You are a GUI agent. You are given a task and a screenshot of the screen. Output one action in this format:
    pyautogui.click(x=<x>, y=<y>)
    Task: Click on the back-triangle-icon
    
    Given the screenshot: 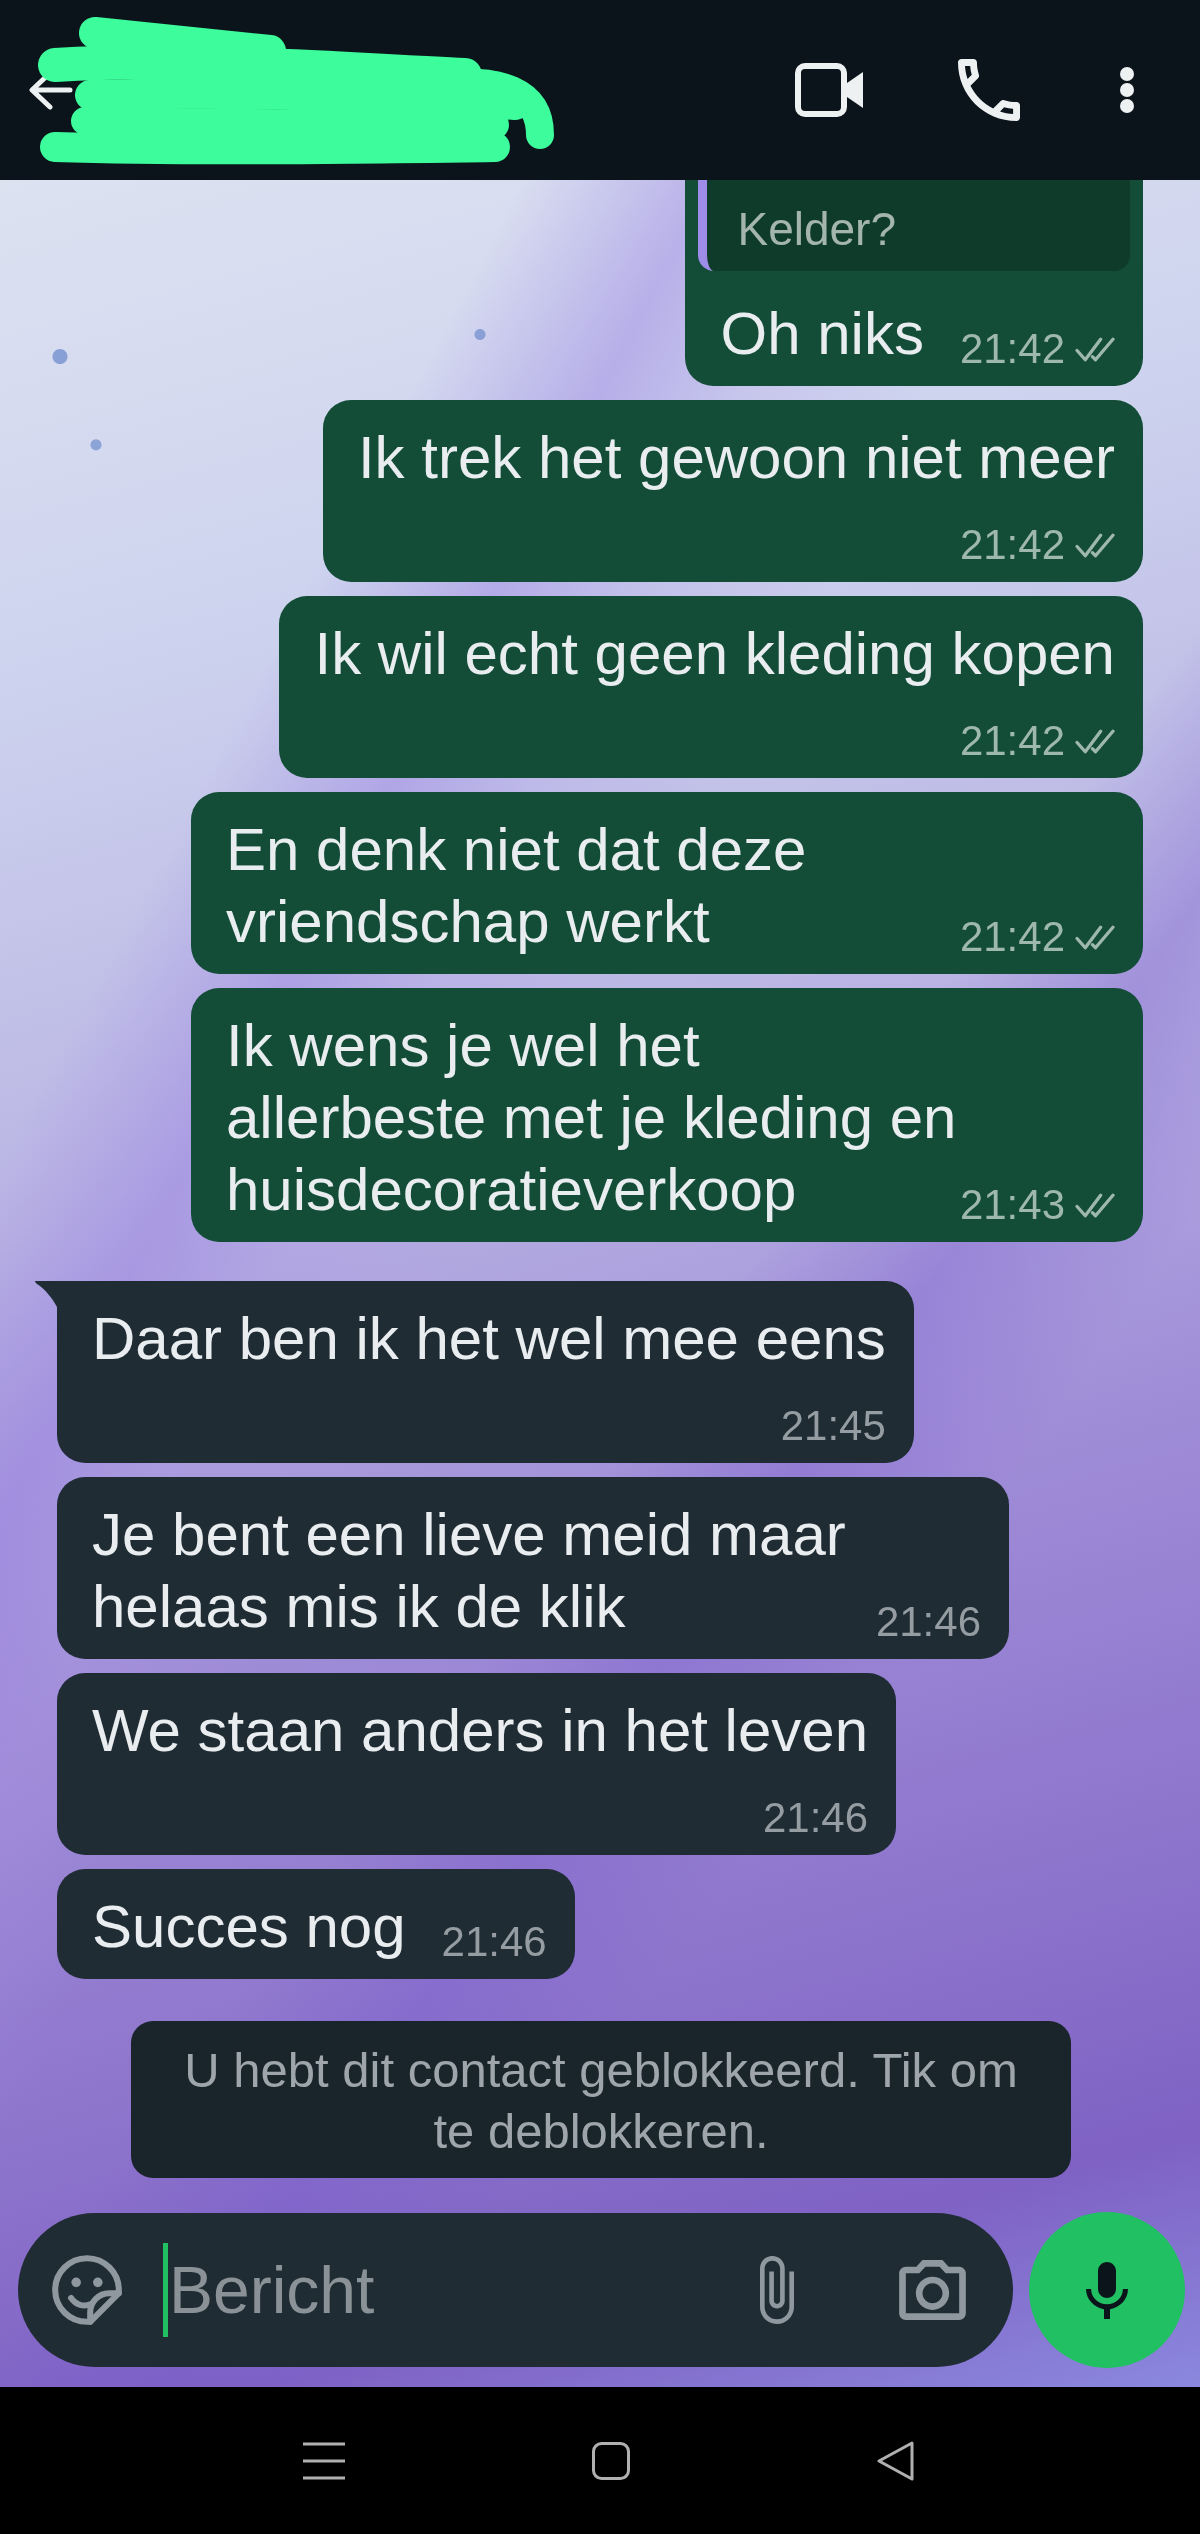 What is the action you would take?
    pyautogui.click(x=895, y=2460)
    